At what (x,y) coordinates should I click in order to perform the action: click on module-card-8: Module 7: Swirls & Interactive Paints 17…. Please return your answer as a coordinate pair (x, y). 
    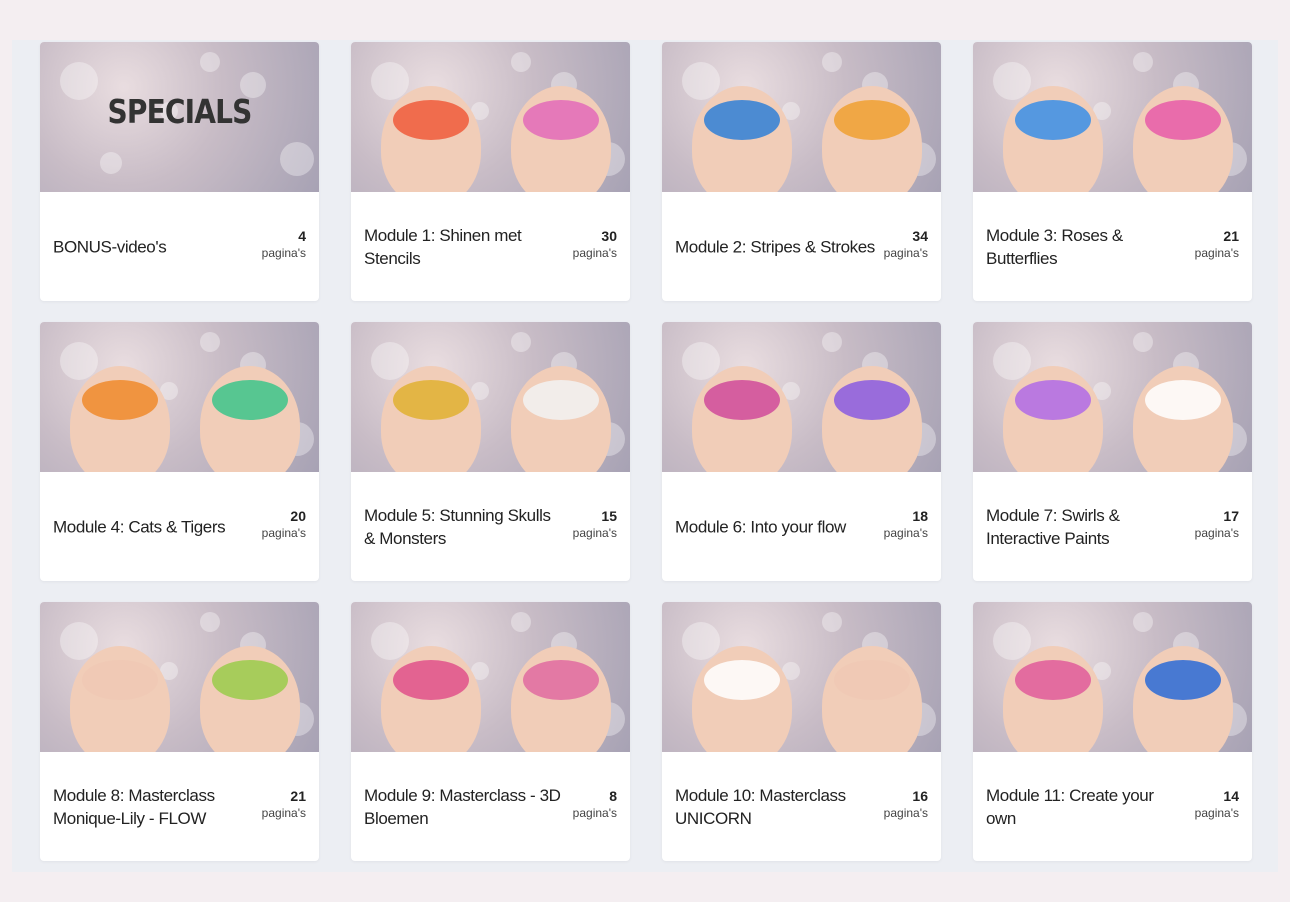
    Looking at the image, I should click on (1112, 451).